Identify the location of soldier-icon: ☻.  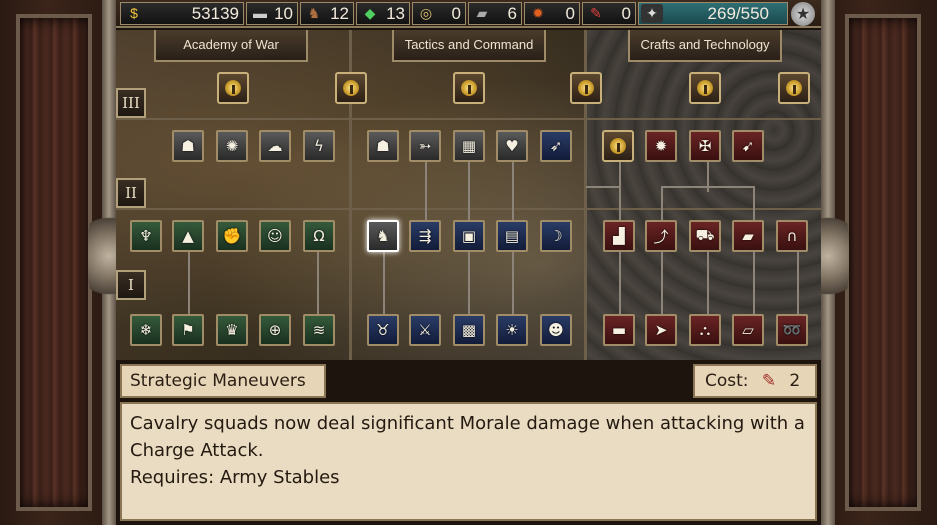
(556, 330).